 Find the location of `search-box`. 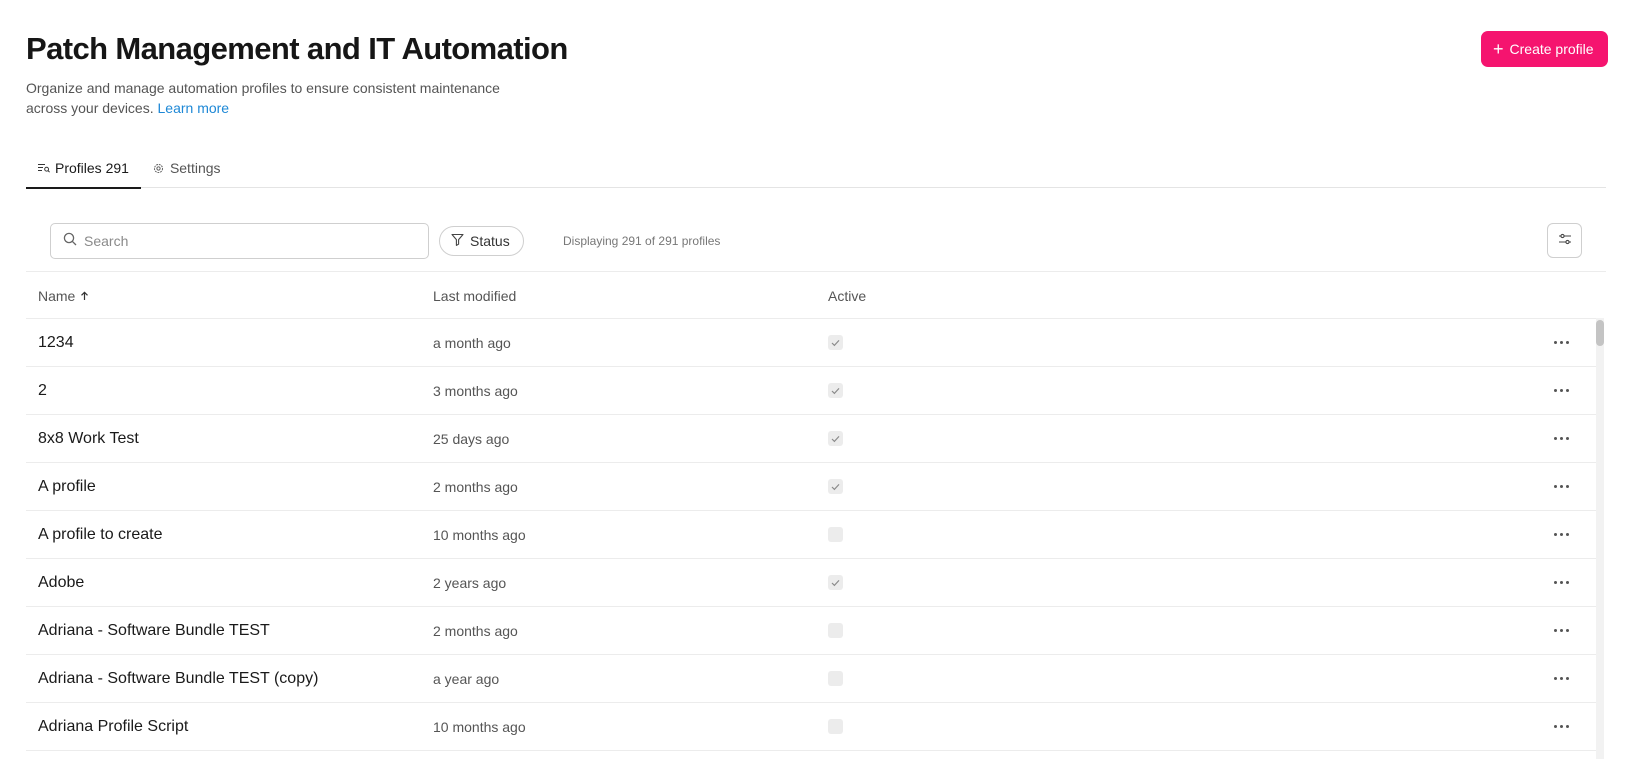

search-box is located at coordinates (239, 241).